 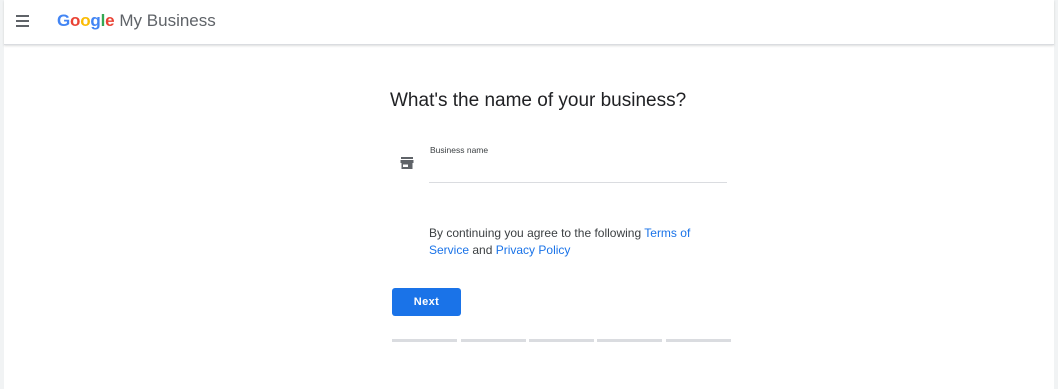 I want to click on privacy-policy-link: Privacy Policy, so click(x=533, y=250).